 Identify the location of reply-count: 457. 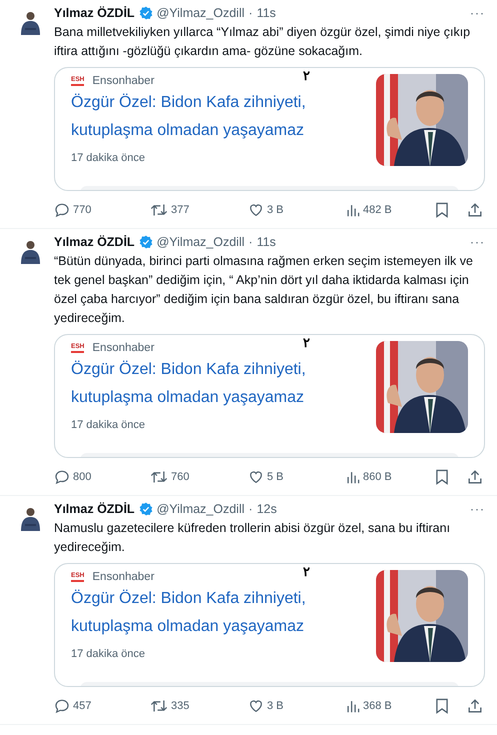
(82, 706).